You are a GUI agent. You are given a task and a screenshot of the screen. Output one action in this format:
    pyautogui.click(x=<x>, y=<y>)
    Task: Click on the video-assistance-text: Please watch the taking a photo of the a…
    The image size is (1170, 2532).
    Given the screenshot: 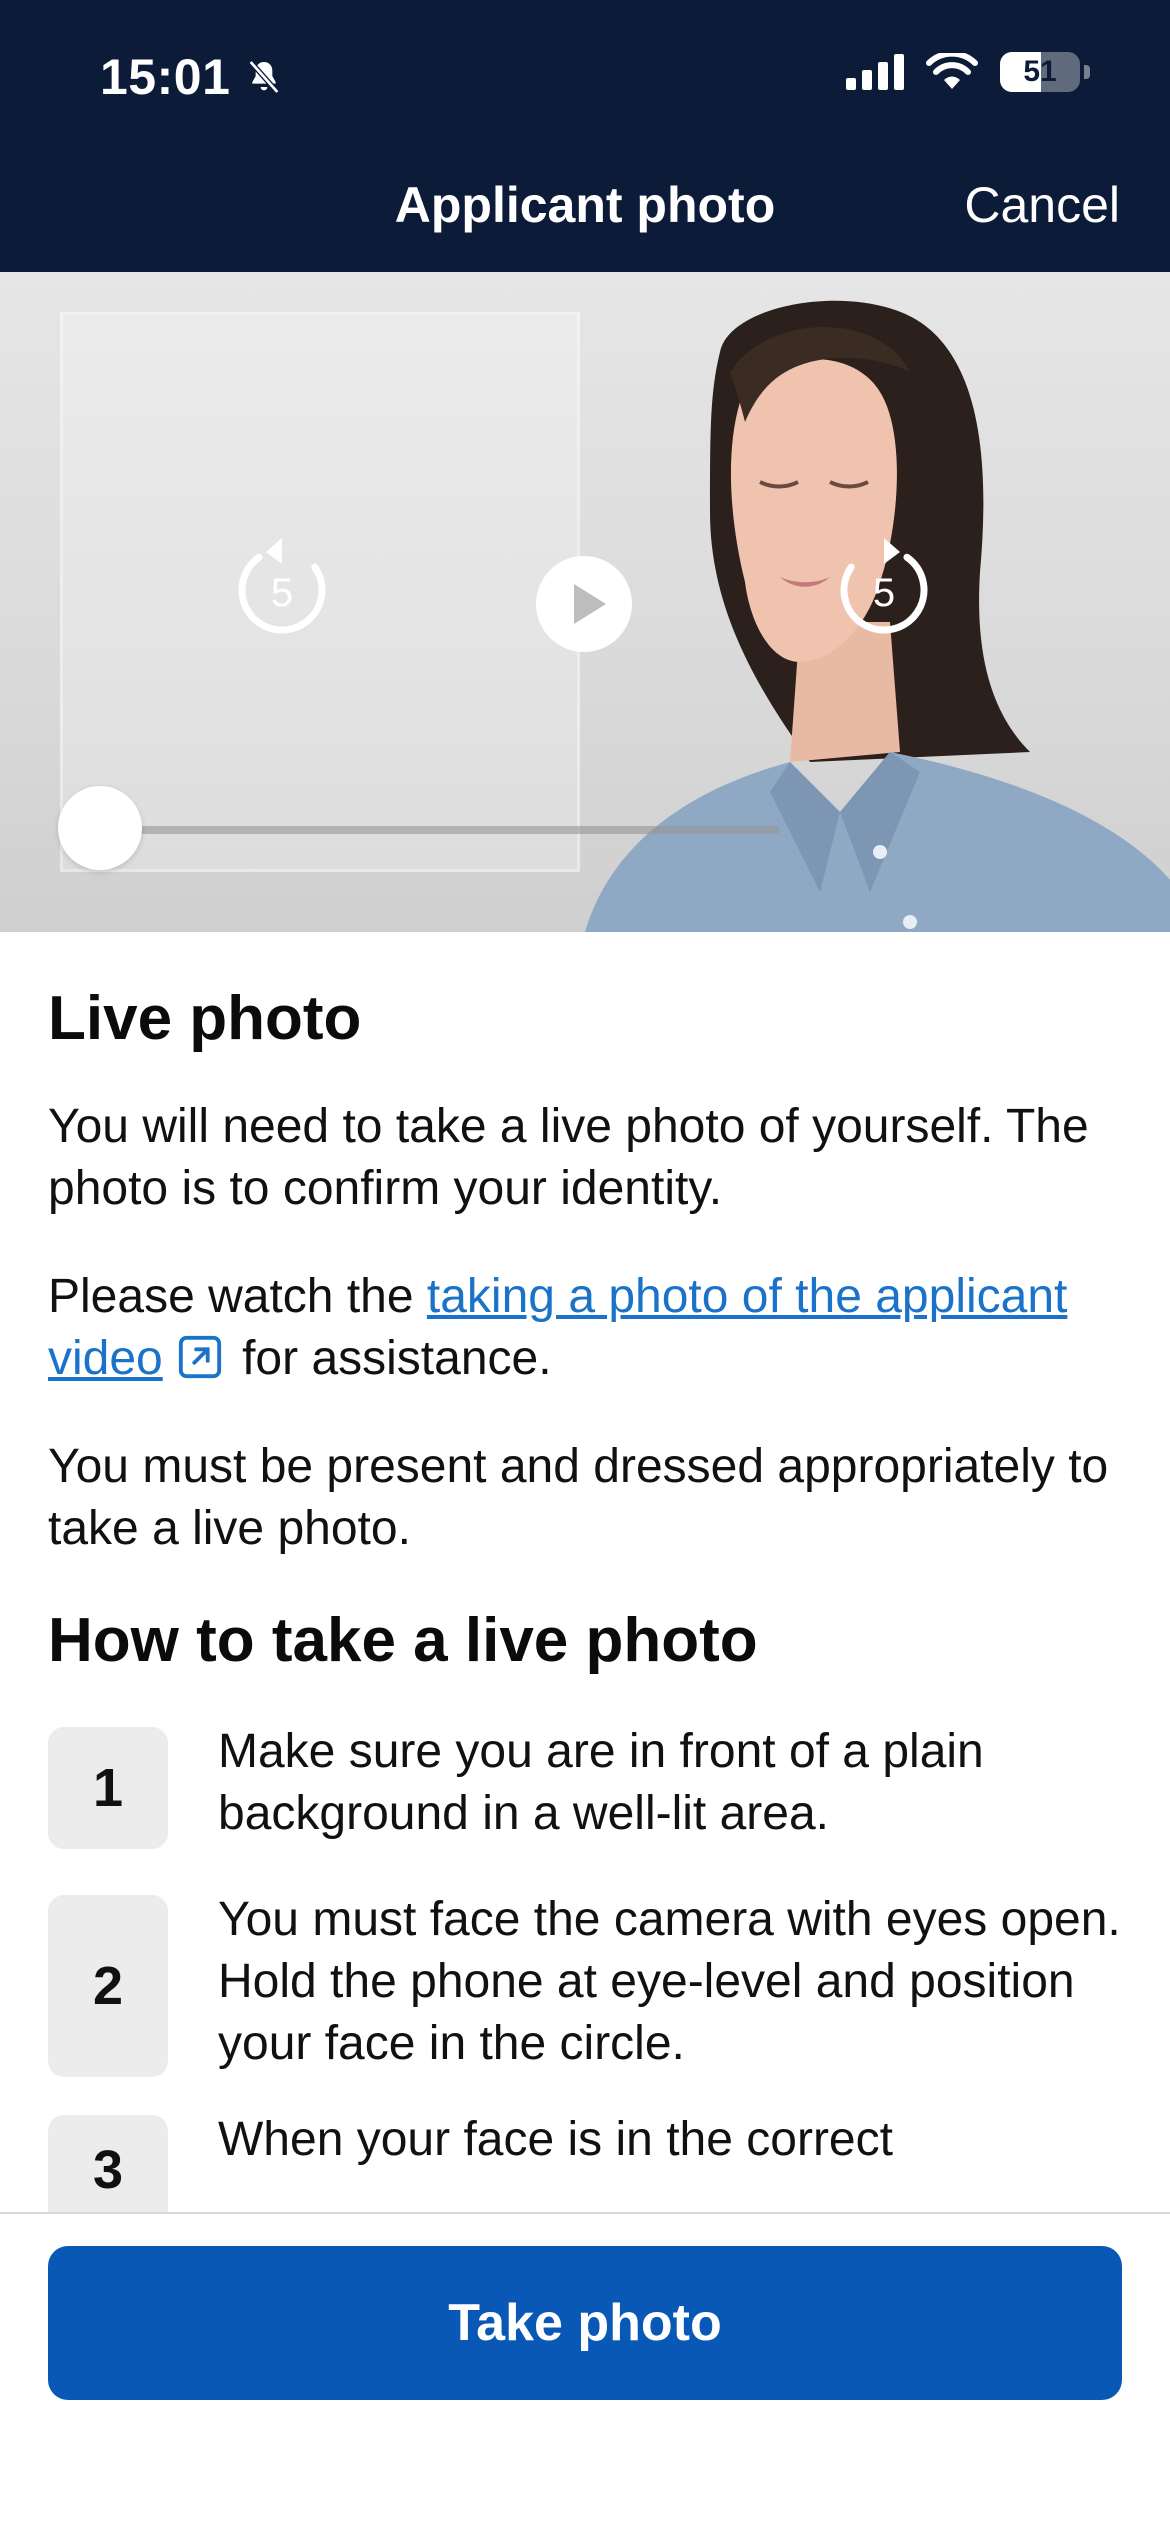 What is the action you would take?
    pyautogui.click(x=588, y=1328)
    